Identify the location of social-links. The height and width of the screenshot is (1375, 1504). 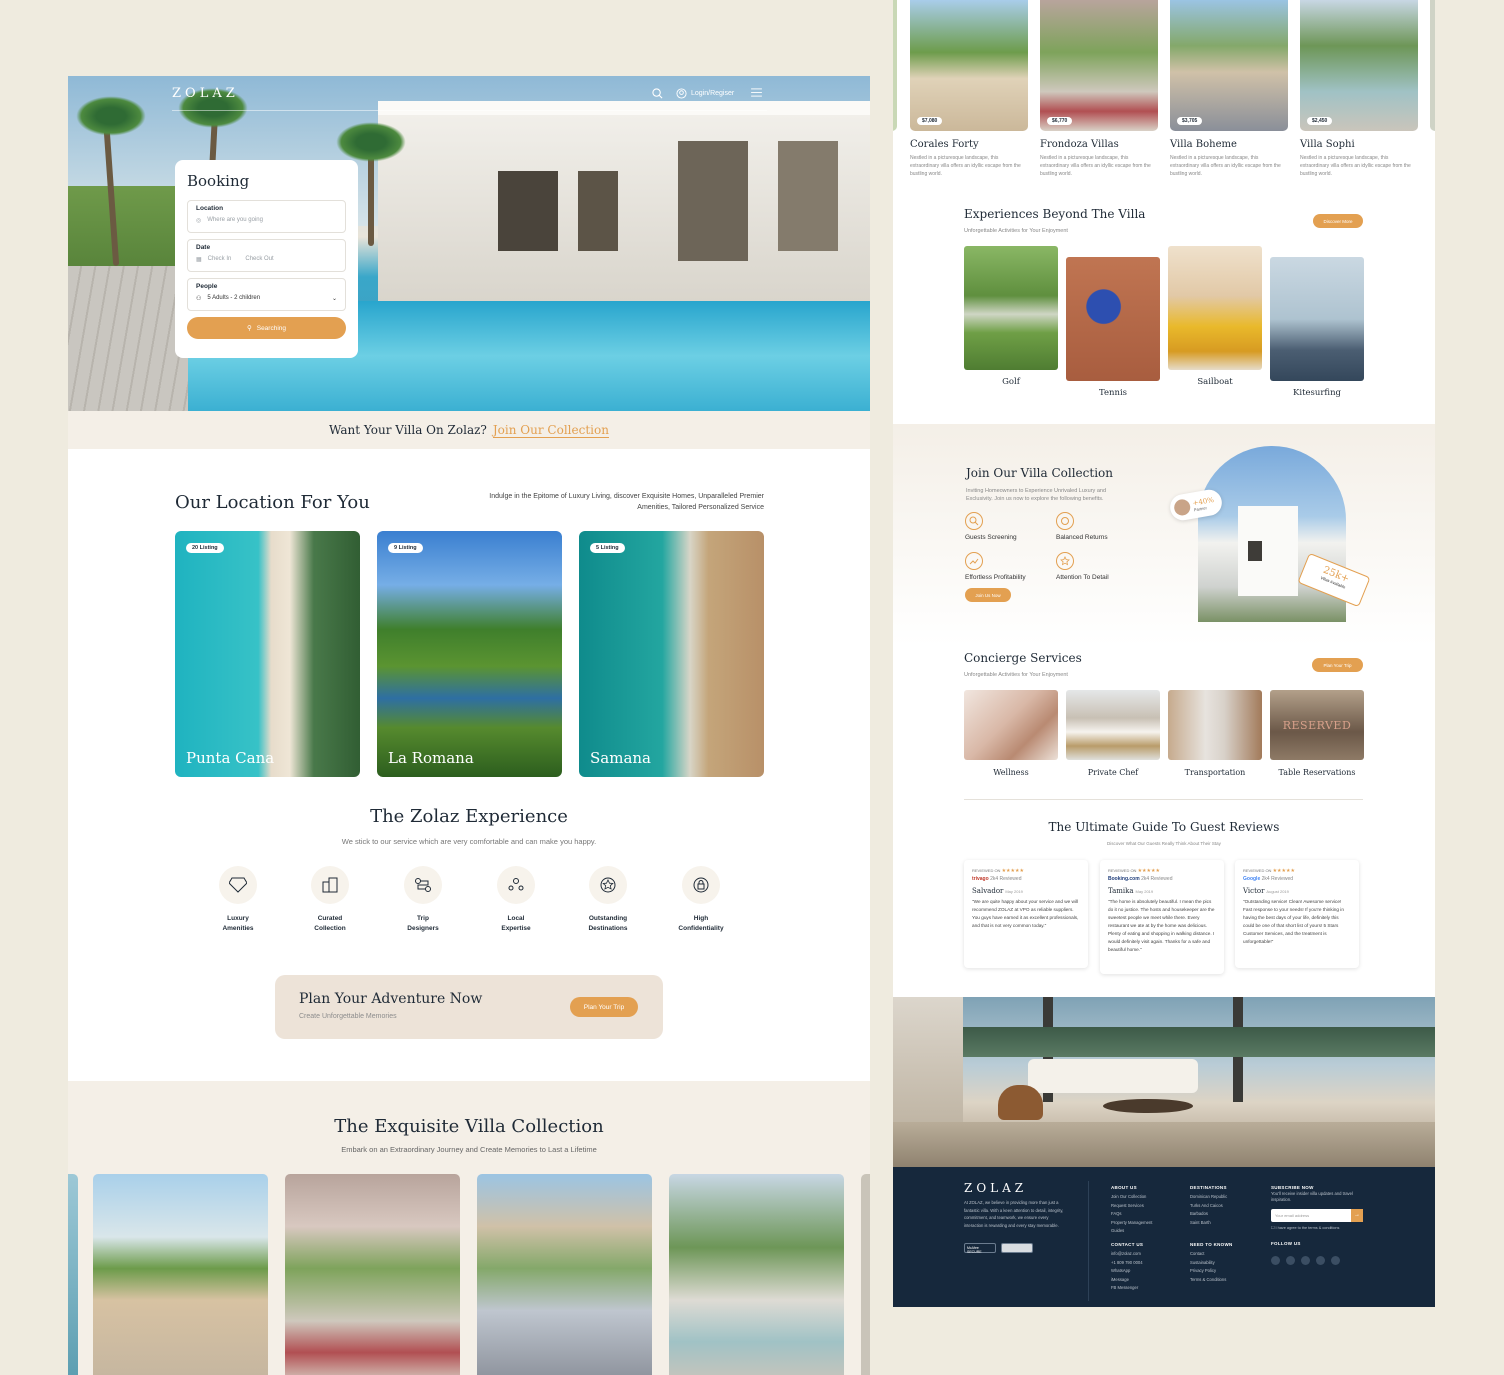
(1308, 1261).